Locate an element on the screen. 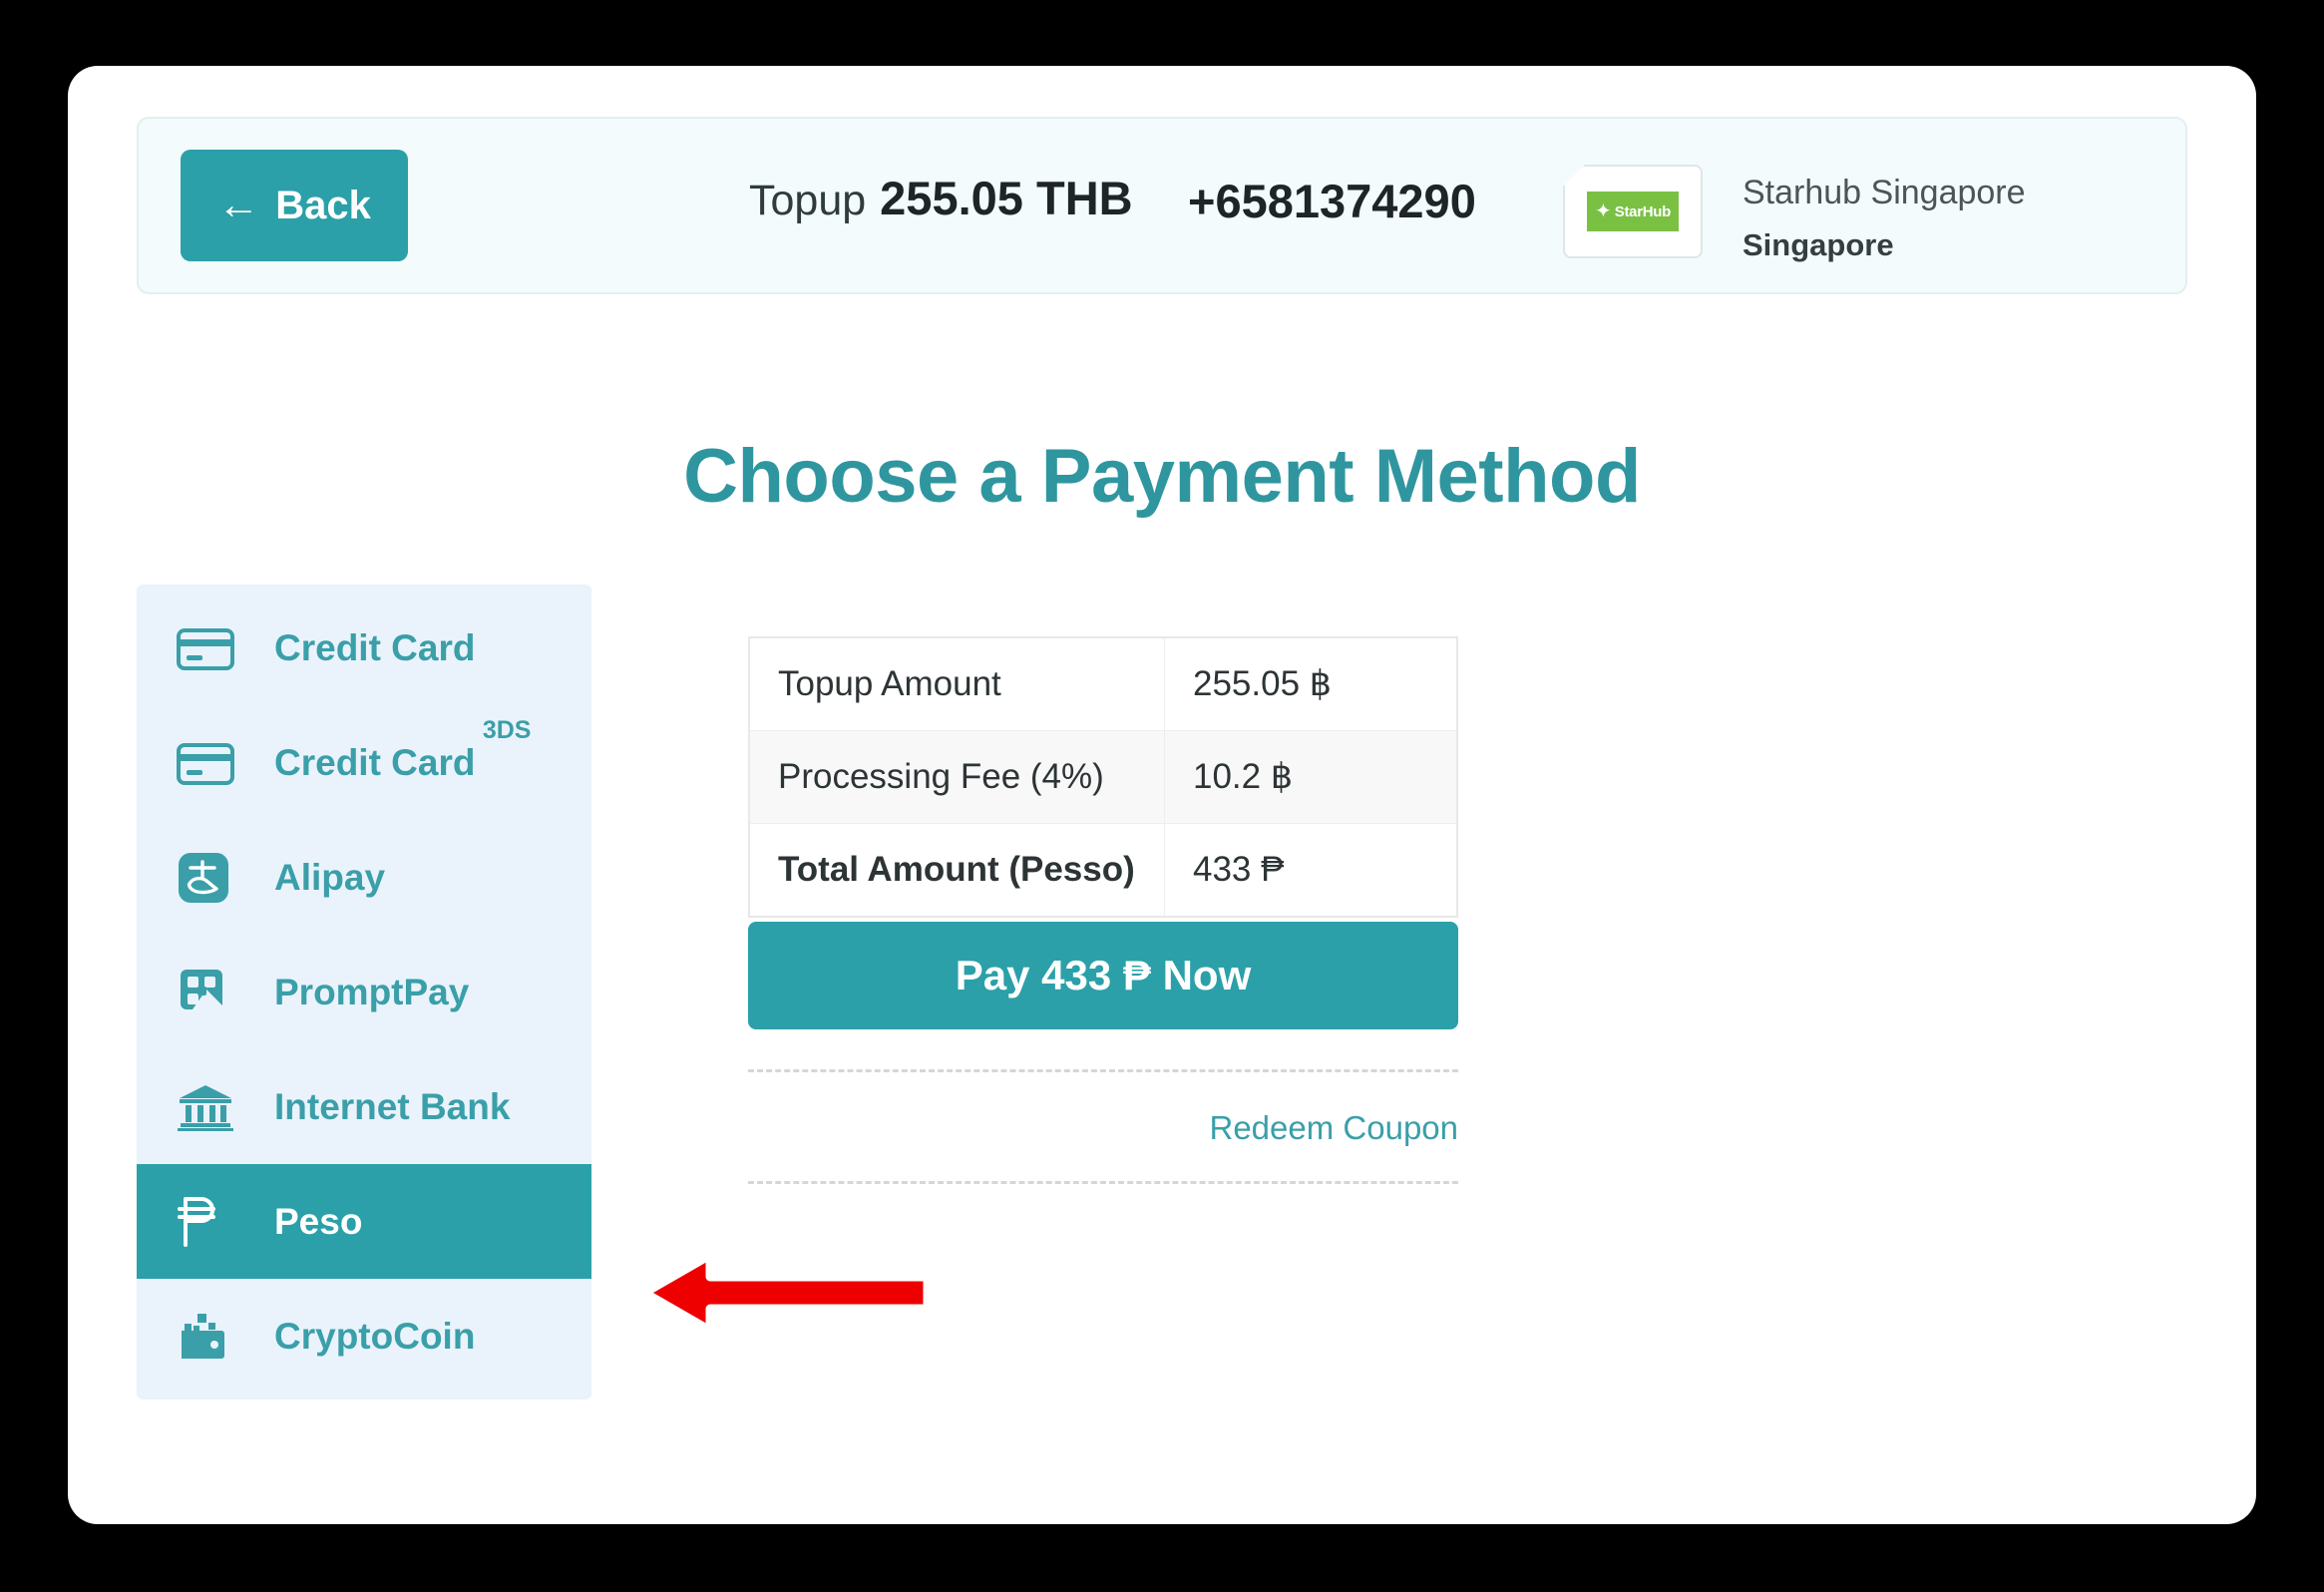 This screenshot has width=2324, height=1592. back-button: ← Back is located at coordinates (294, 205).